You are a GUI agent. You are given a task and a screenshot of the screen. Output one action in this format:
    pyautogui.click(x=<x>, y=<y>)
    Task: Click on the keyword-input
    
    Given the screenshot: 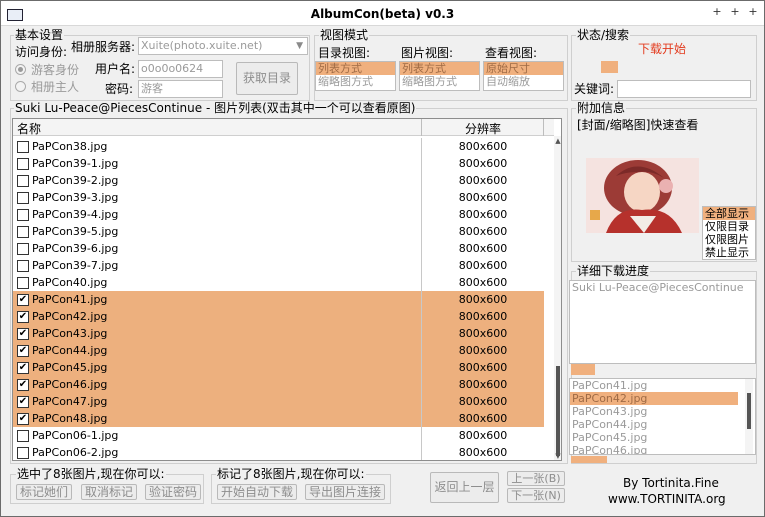 What is the action you would take?
    pyautogui.click(x=684, y=89)
    